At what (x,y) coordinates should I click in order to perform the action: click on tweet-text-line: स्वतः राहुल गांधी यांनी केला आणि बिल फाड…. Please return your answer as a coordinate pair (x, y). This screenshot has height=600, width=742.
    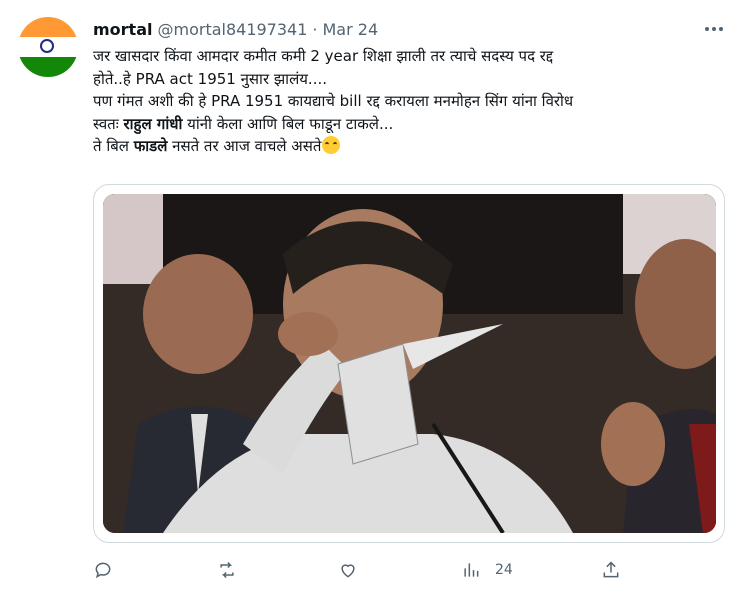
    Looking at the image, I should click on (409, 124).